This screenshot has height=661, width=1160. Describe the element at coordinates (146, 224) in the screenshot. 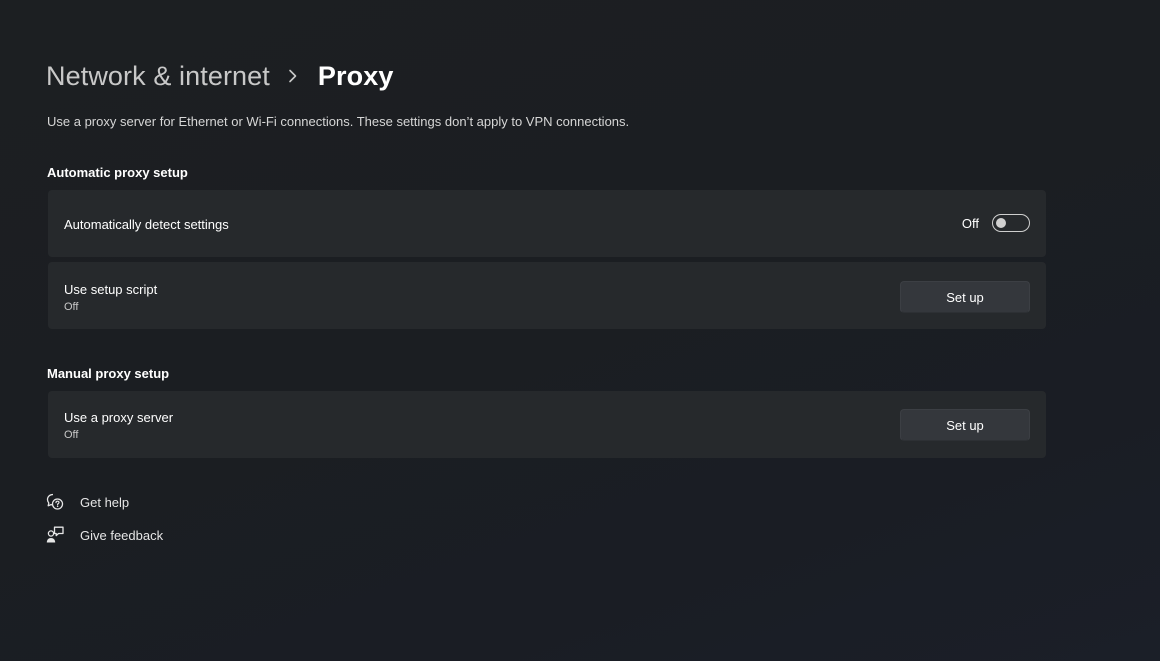

I see `detect-settings-label: Automatically detect settings` at that location.